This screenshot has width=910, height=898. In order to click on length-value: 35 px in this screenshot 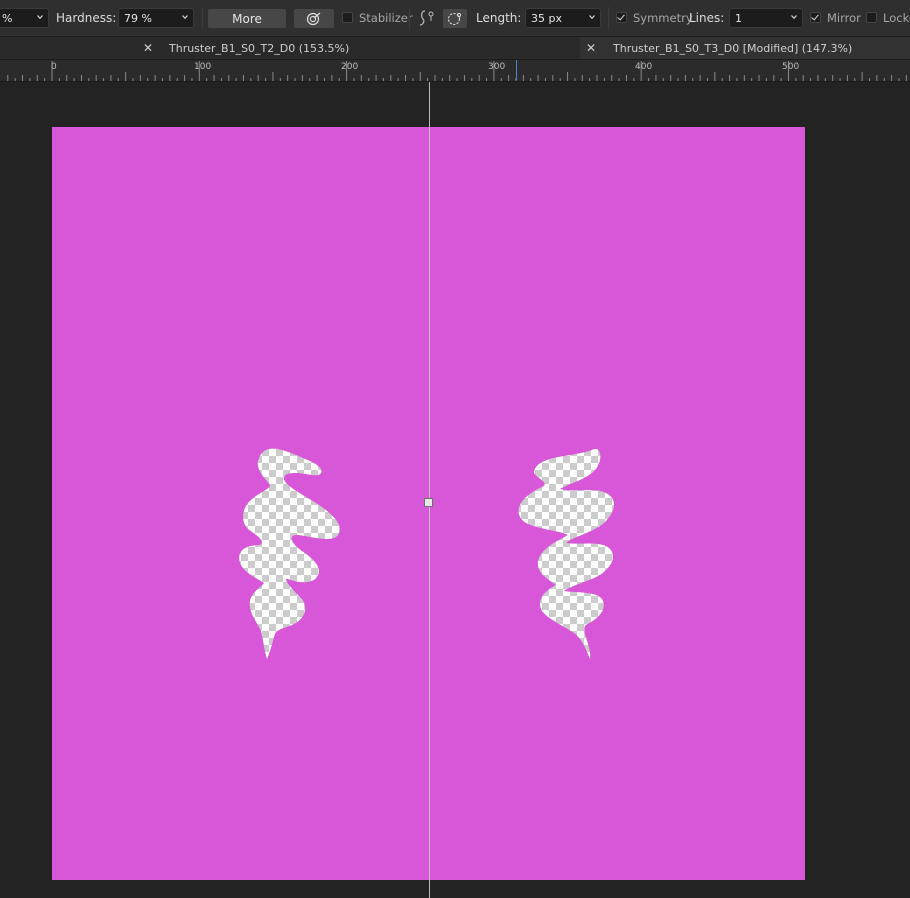, I will do `click(546, 18)`.